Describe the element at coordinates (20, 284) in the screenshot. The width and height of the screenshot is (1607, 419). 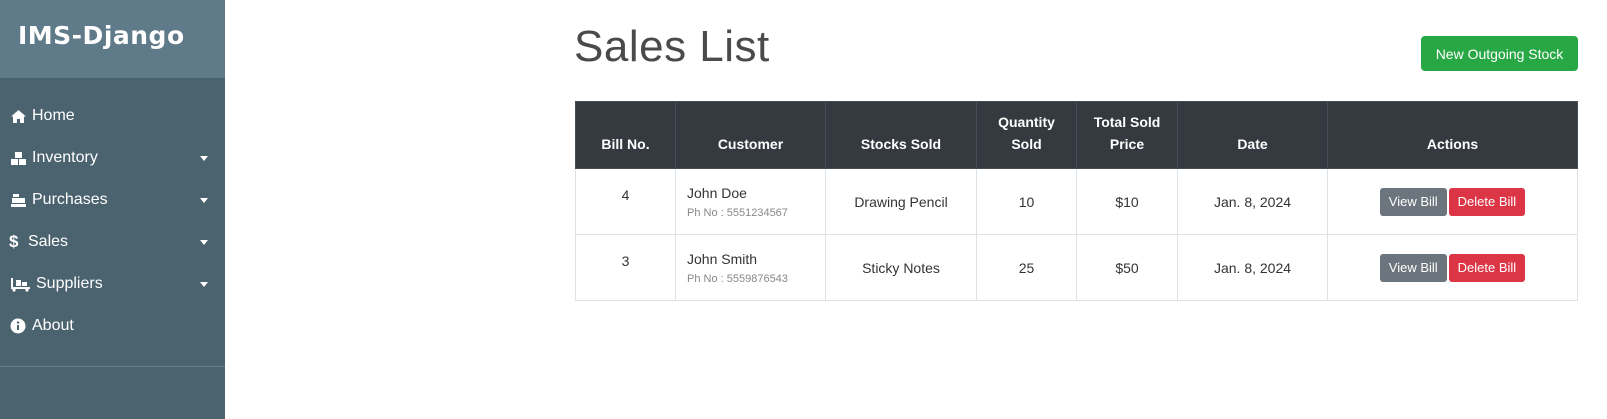
I see `truck-loading-icon` at that location.